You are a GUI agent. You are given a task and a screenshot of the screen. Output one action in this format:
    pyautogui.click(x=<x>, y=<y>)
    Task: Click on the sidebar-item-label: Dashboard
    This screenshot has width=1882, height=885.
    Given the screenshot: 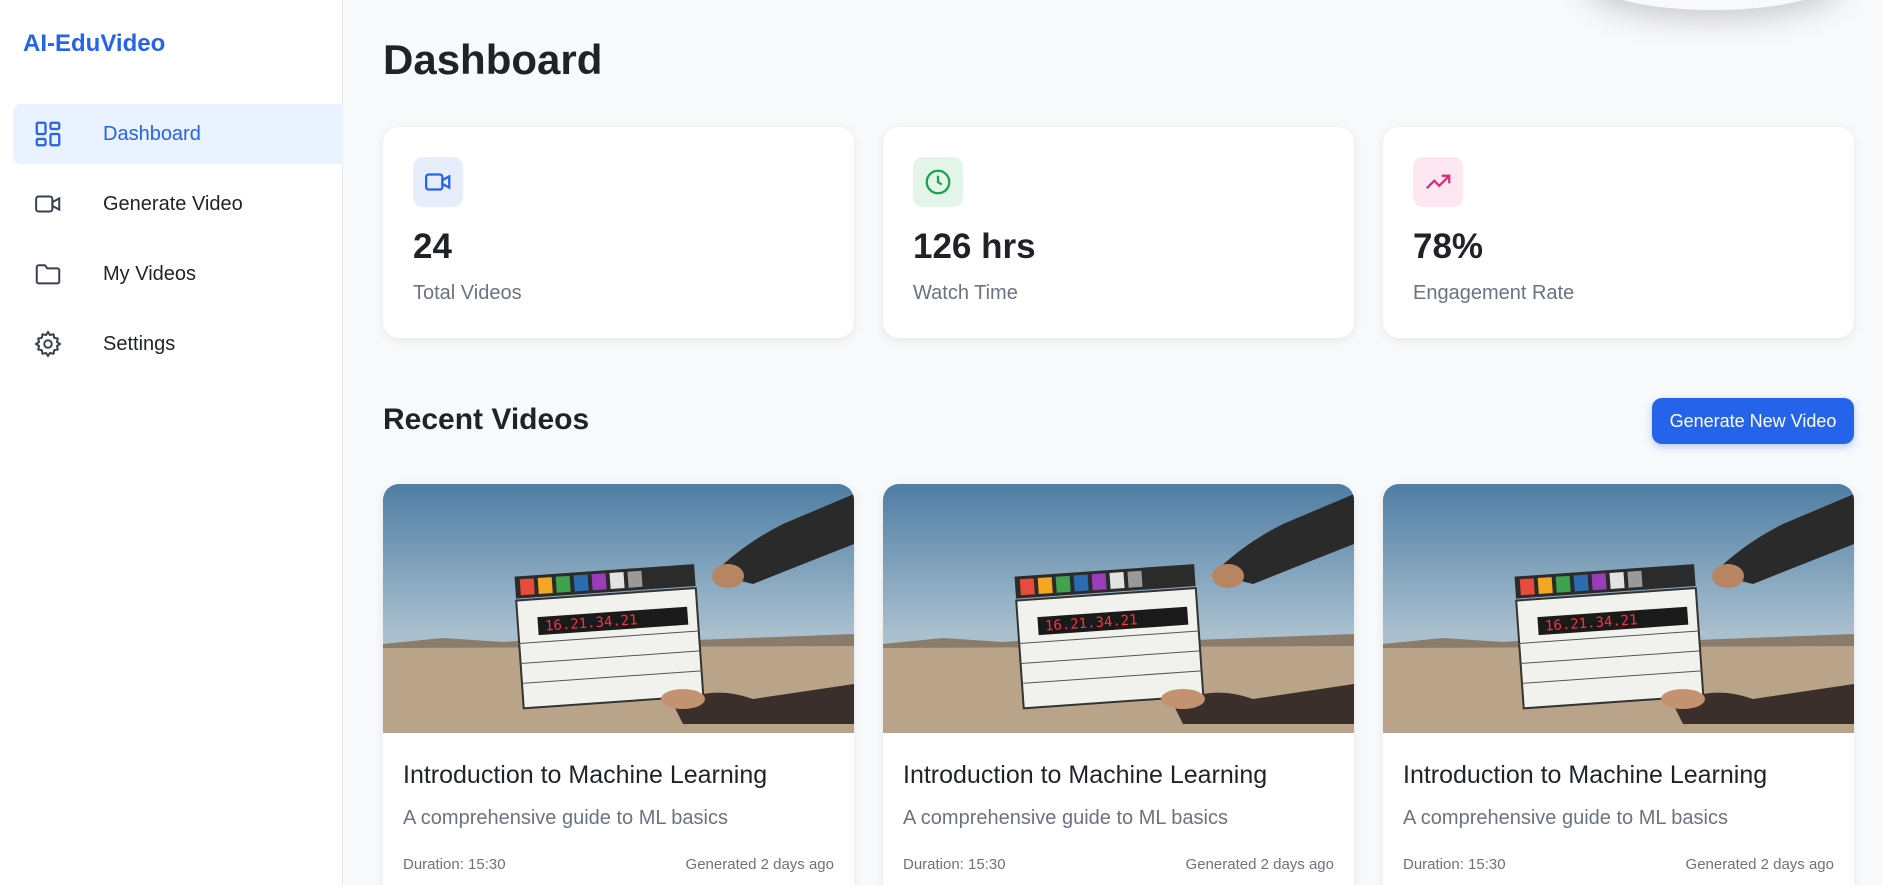 What is the action you would take?
    pyautogui.click(x=152, y=133)
    